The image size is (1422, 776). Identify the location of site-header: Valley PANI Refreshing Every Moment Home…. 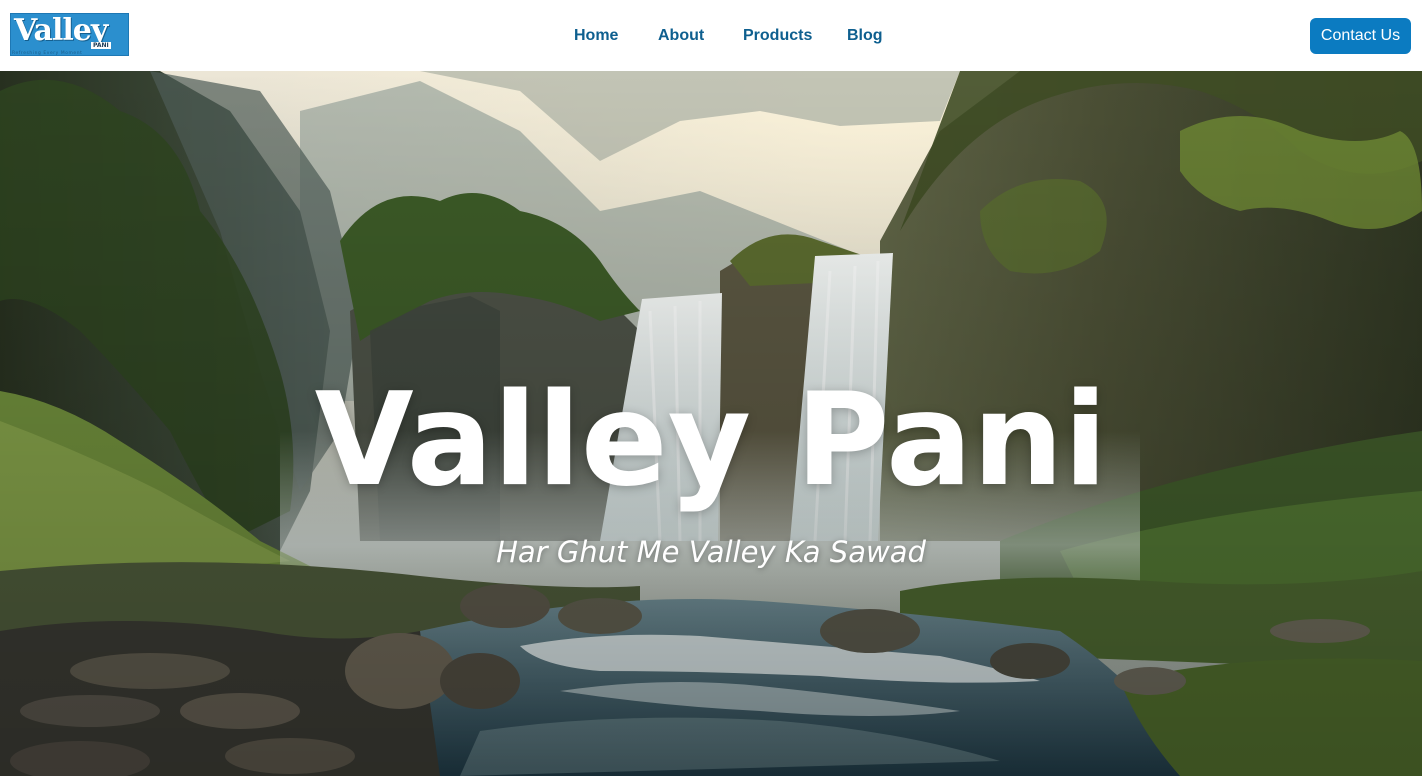
(711, 35).